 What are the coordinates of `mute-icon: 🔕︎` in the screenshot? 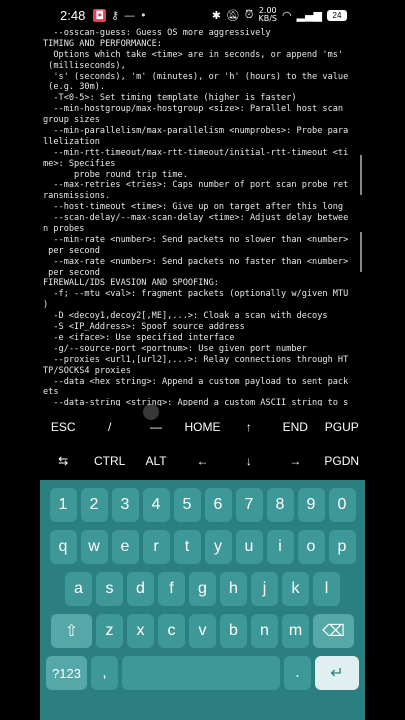 It's located at (232, 15).